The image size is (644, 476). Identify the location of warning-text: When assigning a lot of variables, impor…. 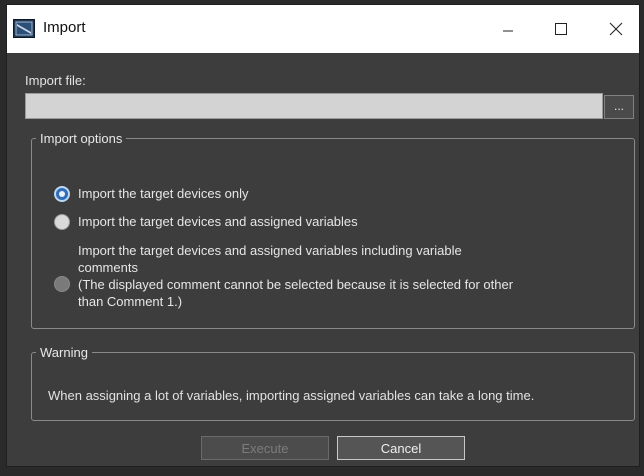
(291, 395).